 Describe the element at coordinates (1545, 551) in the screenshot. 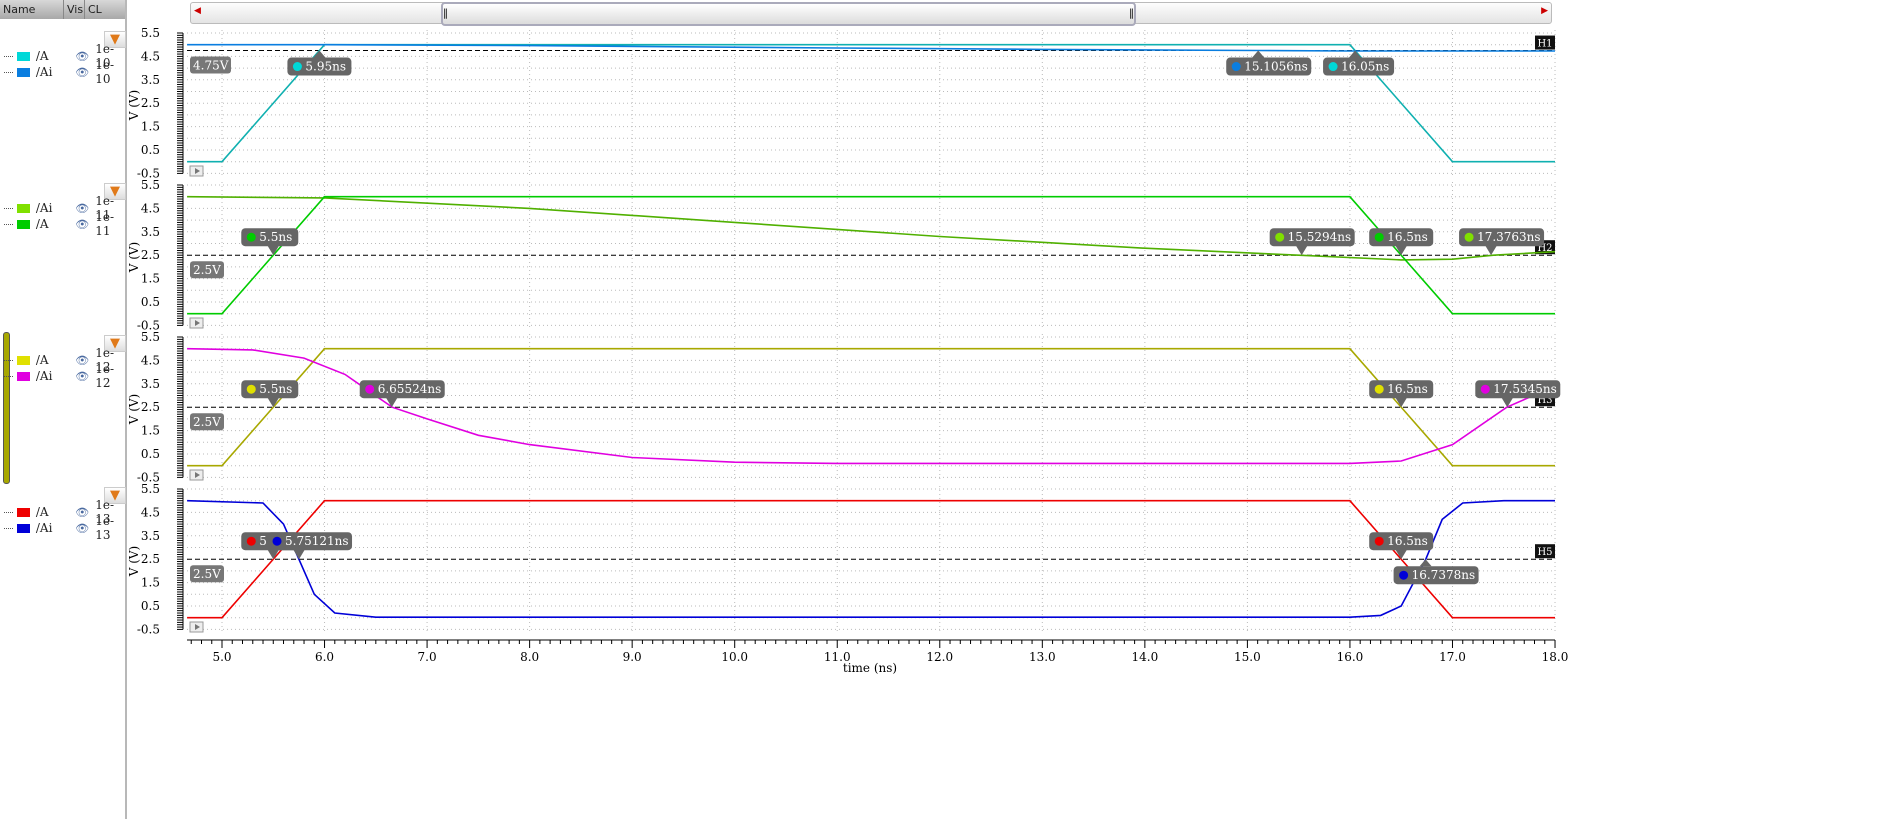

I see `threshold-tag: H5` at that location.